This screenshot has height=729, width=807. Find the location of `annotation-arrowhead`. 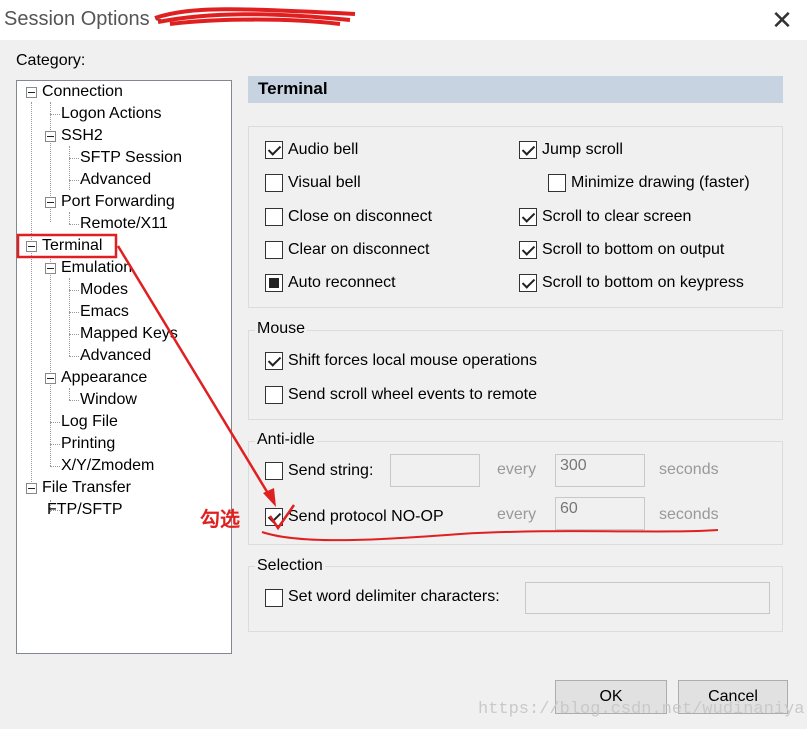

annotation-arrowhead is located at coordinates (269, 497).